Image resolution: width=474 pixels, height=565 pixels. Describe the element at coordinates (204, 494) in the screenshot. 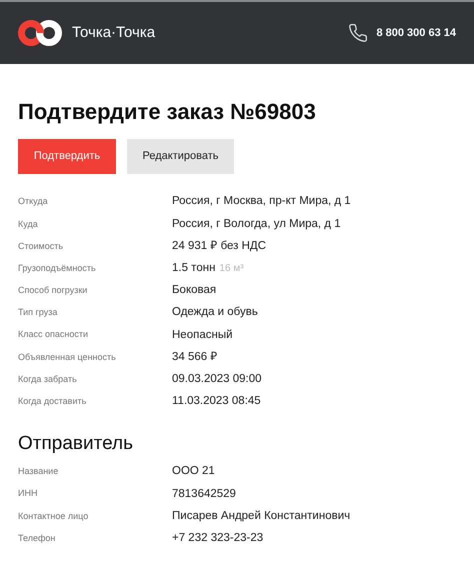

I see `field-value: 7813642529` at that location.